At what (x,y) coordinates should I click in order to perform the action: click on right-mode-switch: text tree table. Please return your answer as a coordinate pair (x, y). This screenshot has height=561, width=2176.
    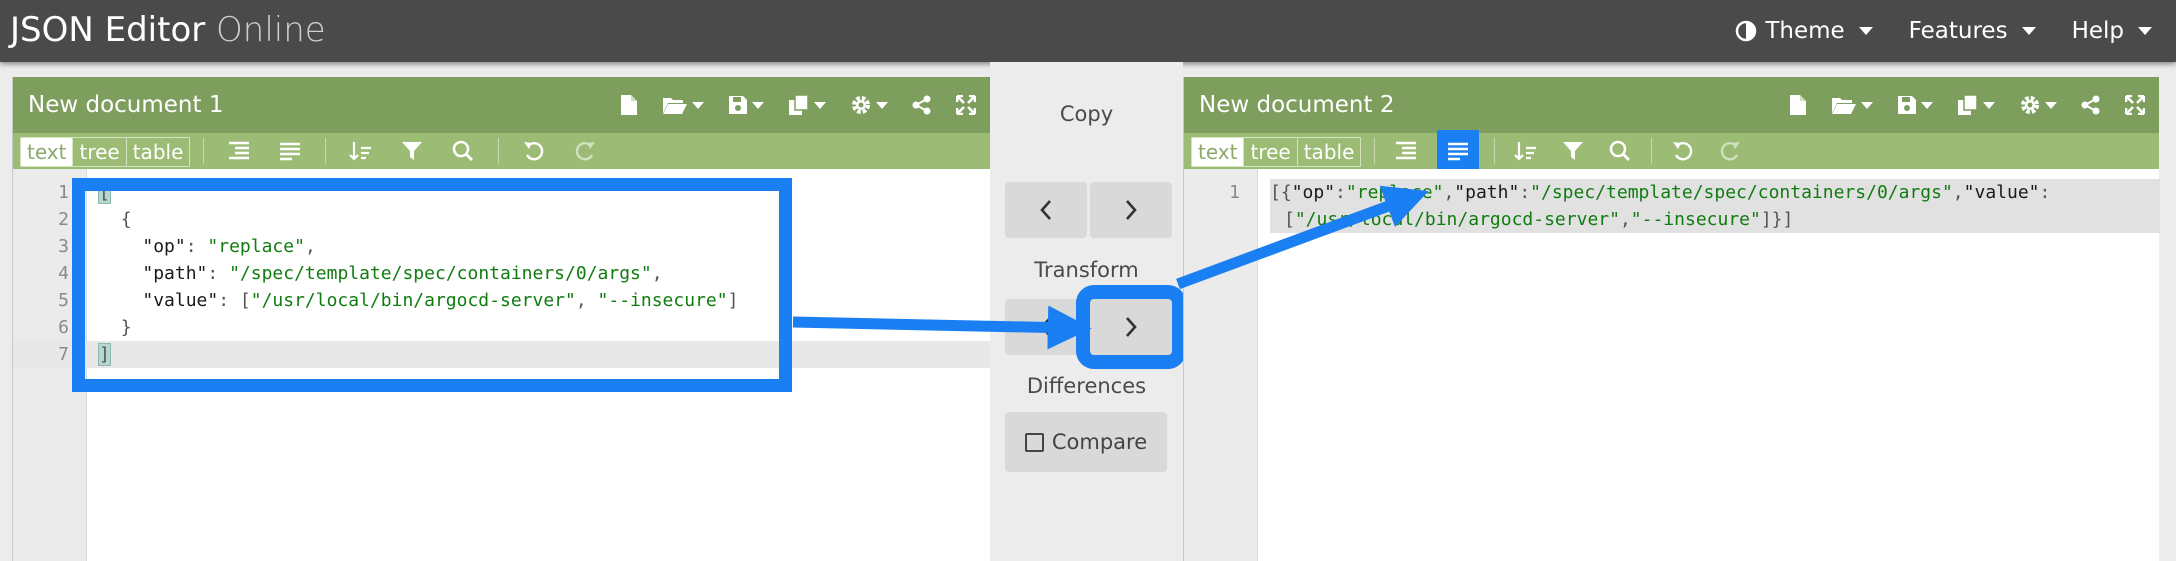
    Looking at the image, I should click on (1276, 152).